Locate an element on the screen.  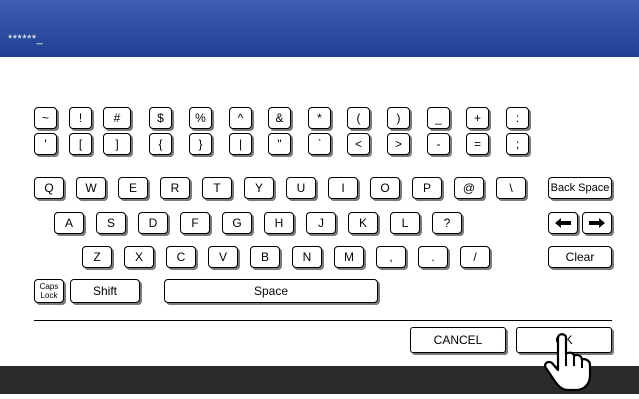
key-dollar: $ is located at coordinates (160, 118).